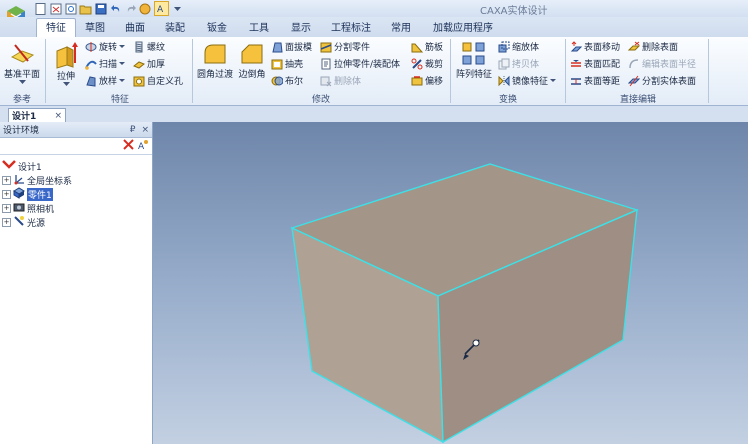 The height and width of the screenshot is (444, 748). I want to click on mirror-icon, so click(504, 80).